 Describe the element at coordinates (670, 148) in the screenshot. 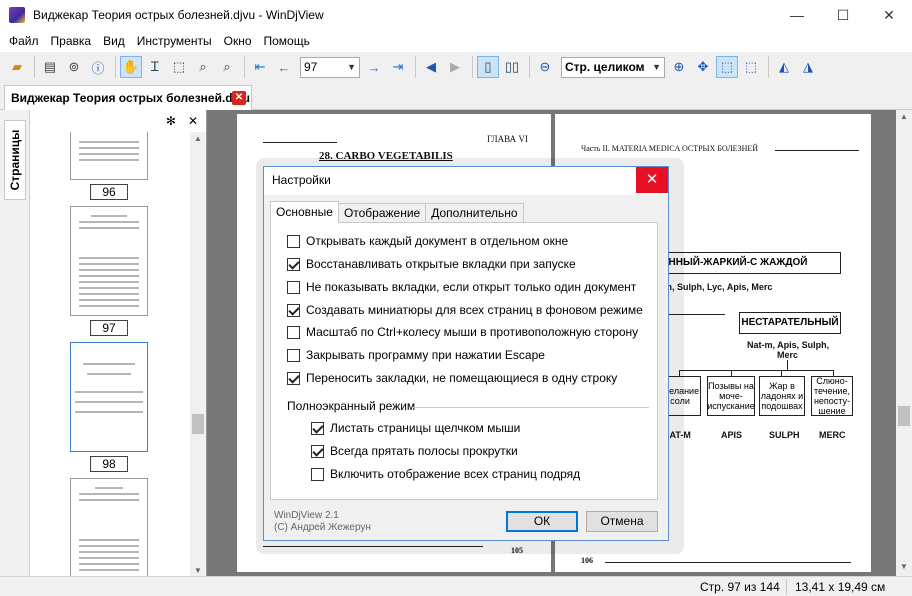

I see `page-header: Часть II. MATERIA MEDICA ОСТРЫХ БОЛЕЗНЕЙ` at that location.